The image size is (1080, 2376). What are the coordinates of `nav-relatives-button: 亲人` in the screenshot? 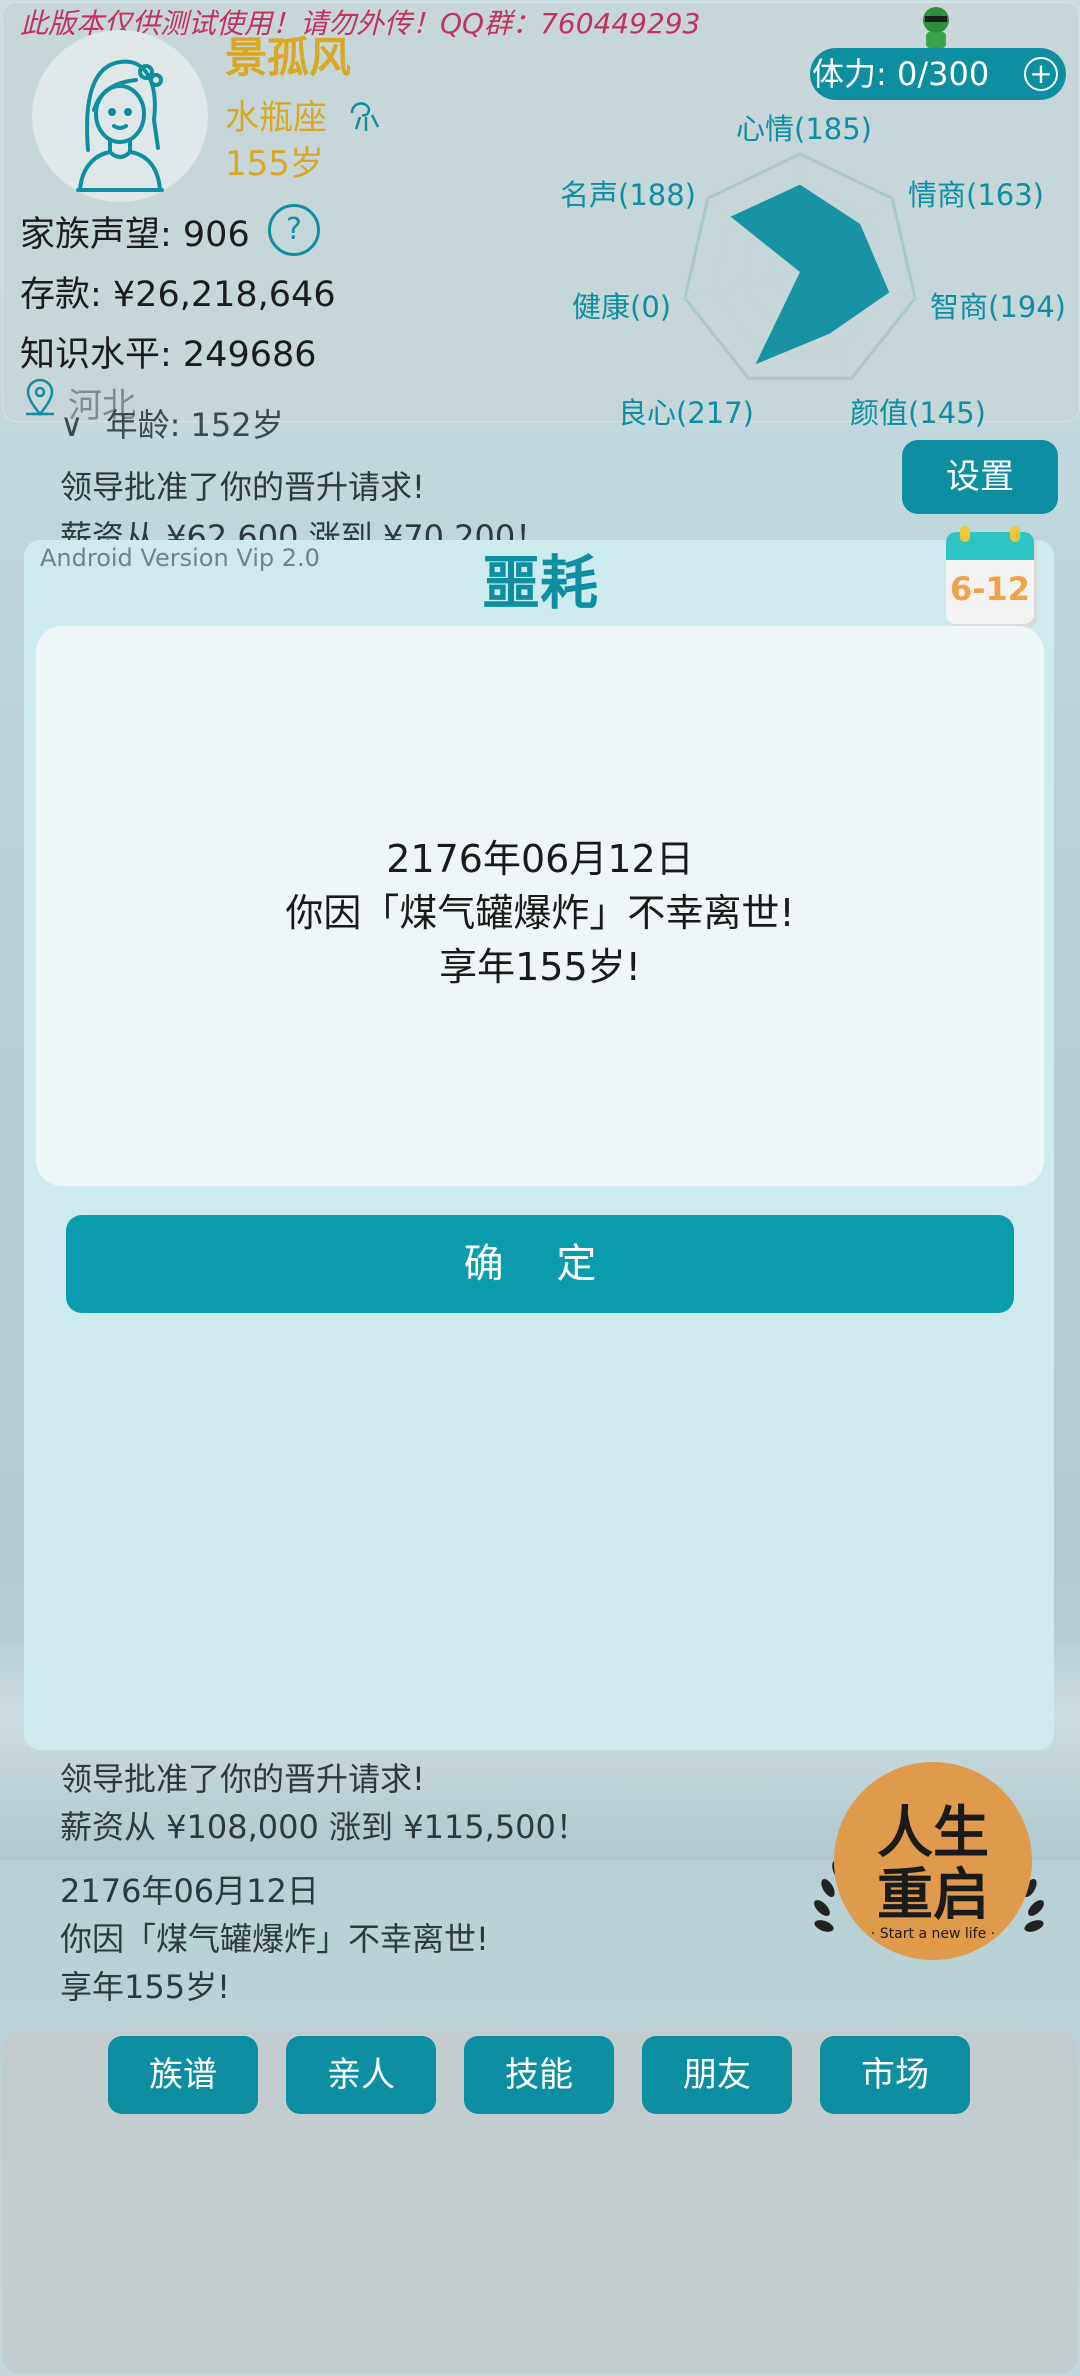 It's located at (361, 2075).